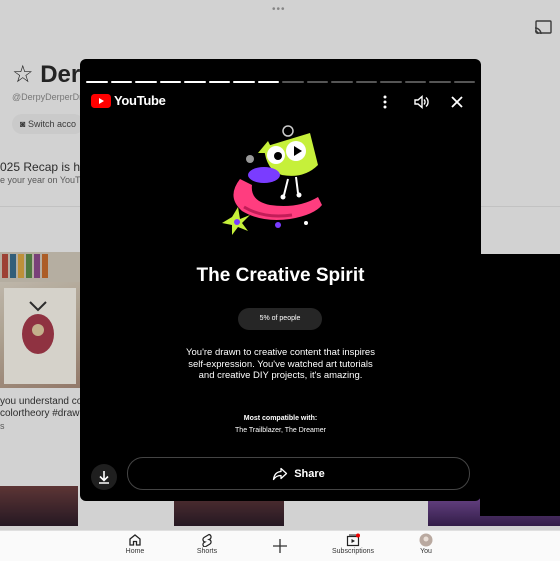 This screenshot has width=560, height=561. What do you see at coordinates (421, 102) in the screenshot?
I see `volume-icon` at bounding box center [421, 102].